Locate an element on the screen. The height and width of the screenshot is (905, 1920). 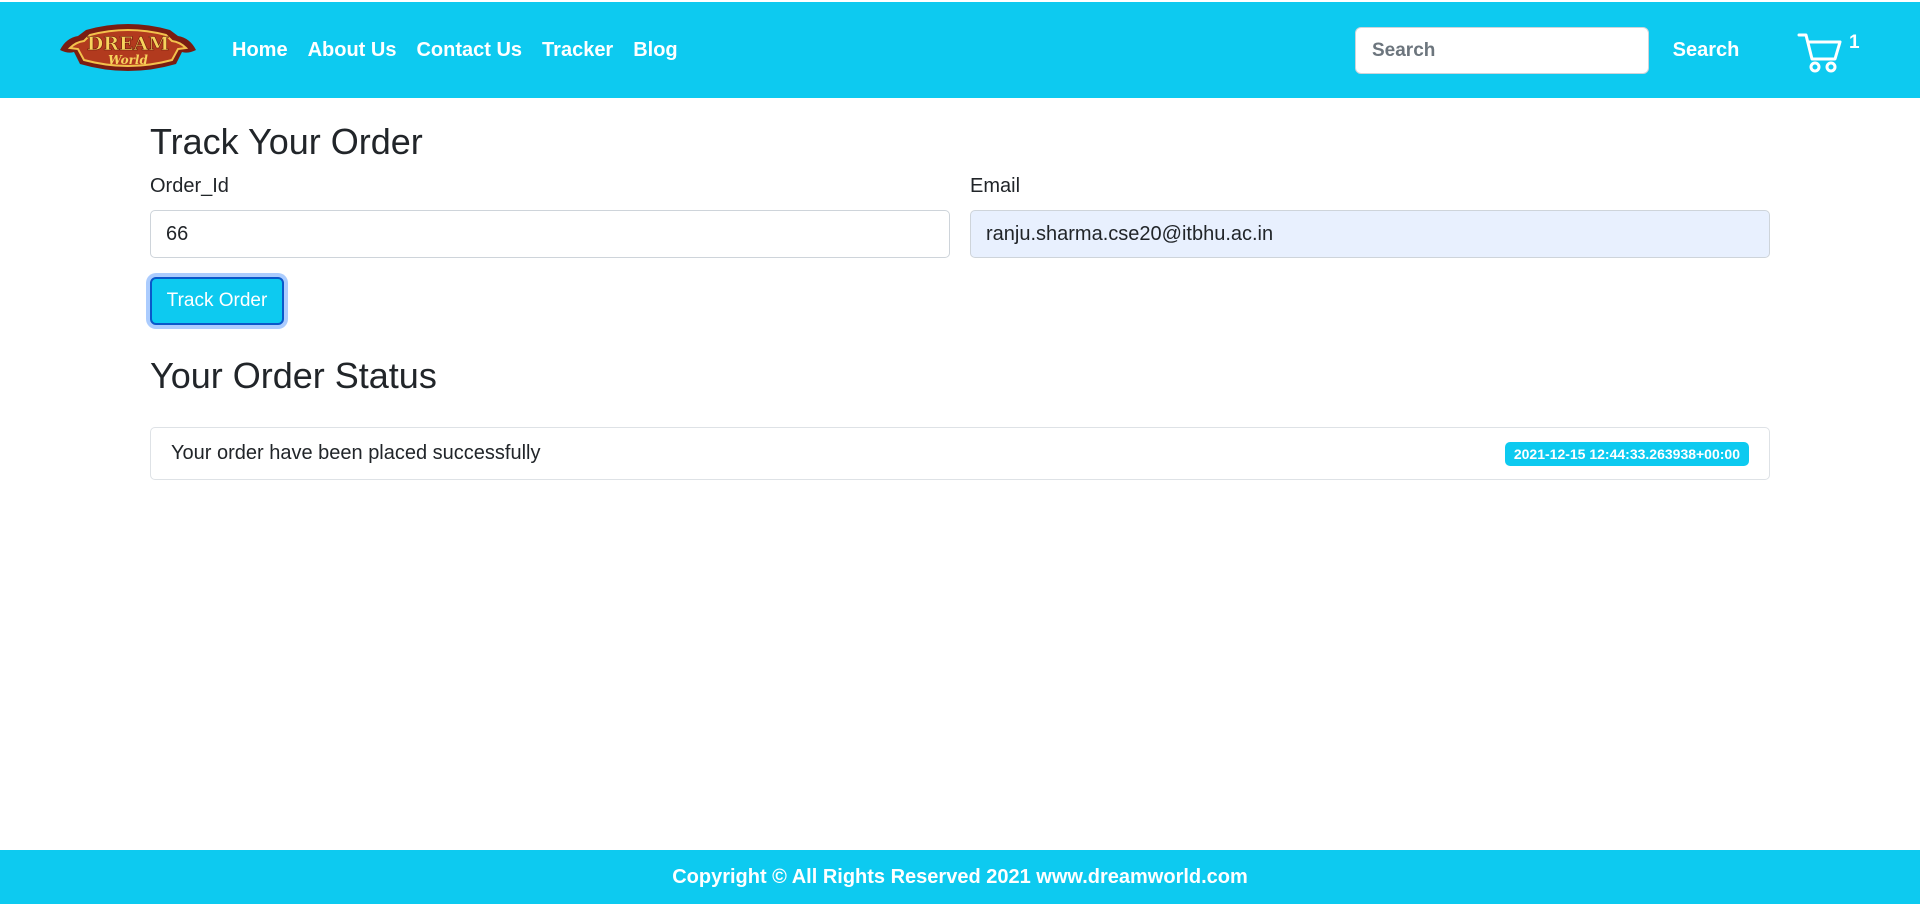
nav-link-tracker: Tracker is located at coordinates (577, 50).